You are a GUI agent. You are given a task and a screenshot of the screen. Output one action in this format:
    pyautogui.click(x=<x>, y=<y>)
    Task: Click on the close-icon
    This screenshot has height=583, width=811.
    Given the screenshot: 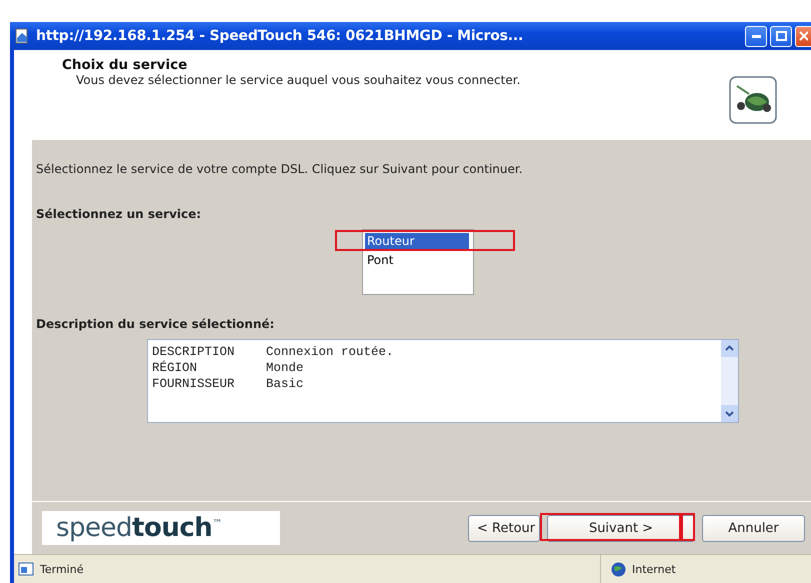 What is the action you would take?
    pyautogui.click(x=803, y=36)
    